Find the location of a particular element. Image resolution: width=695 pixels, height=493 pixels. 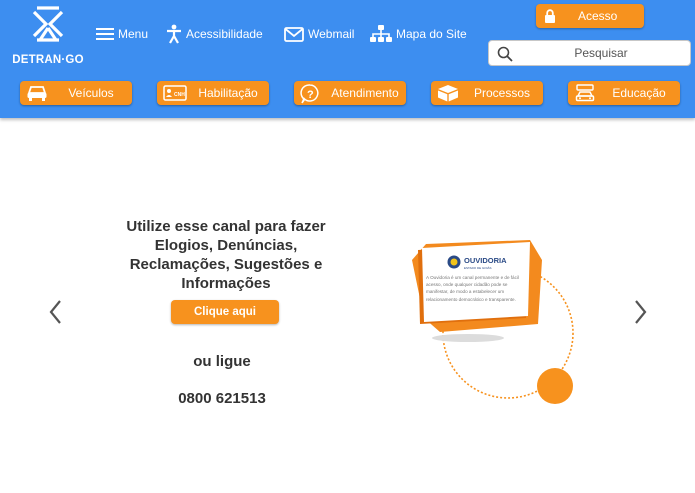

category-processos-button: Processos is located at coordinates (487, 93).